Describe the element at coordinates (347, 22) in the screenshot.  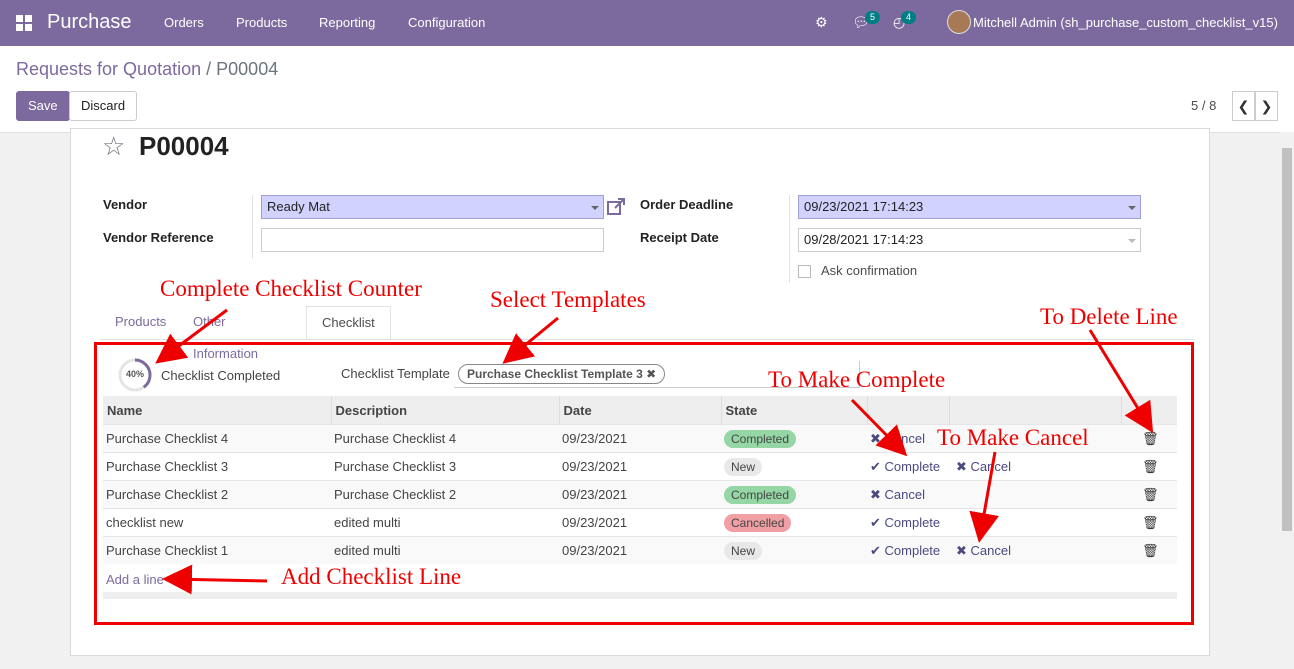
I see `menu-reporting: Reporting` at that location.